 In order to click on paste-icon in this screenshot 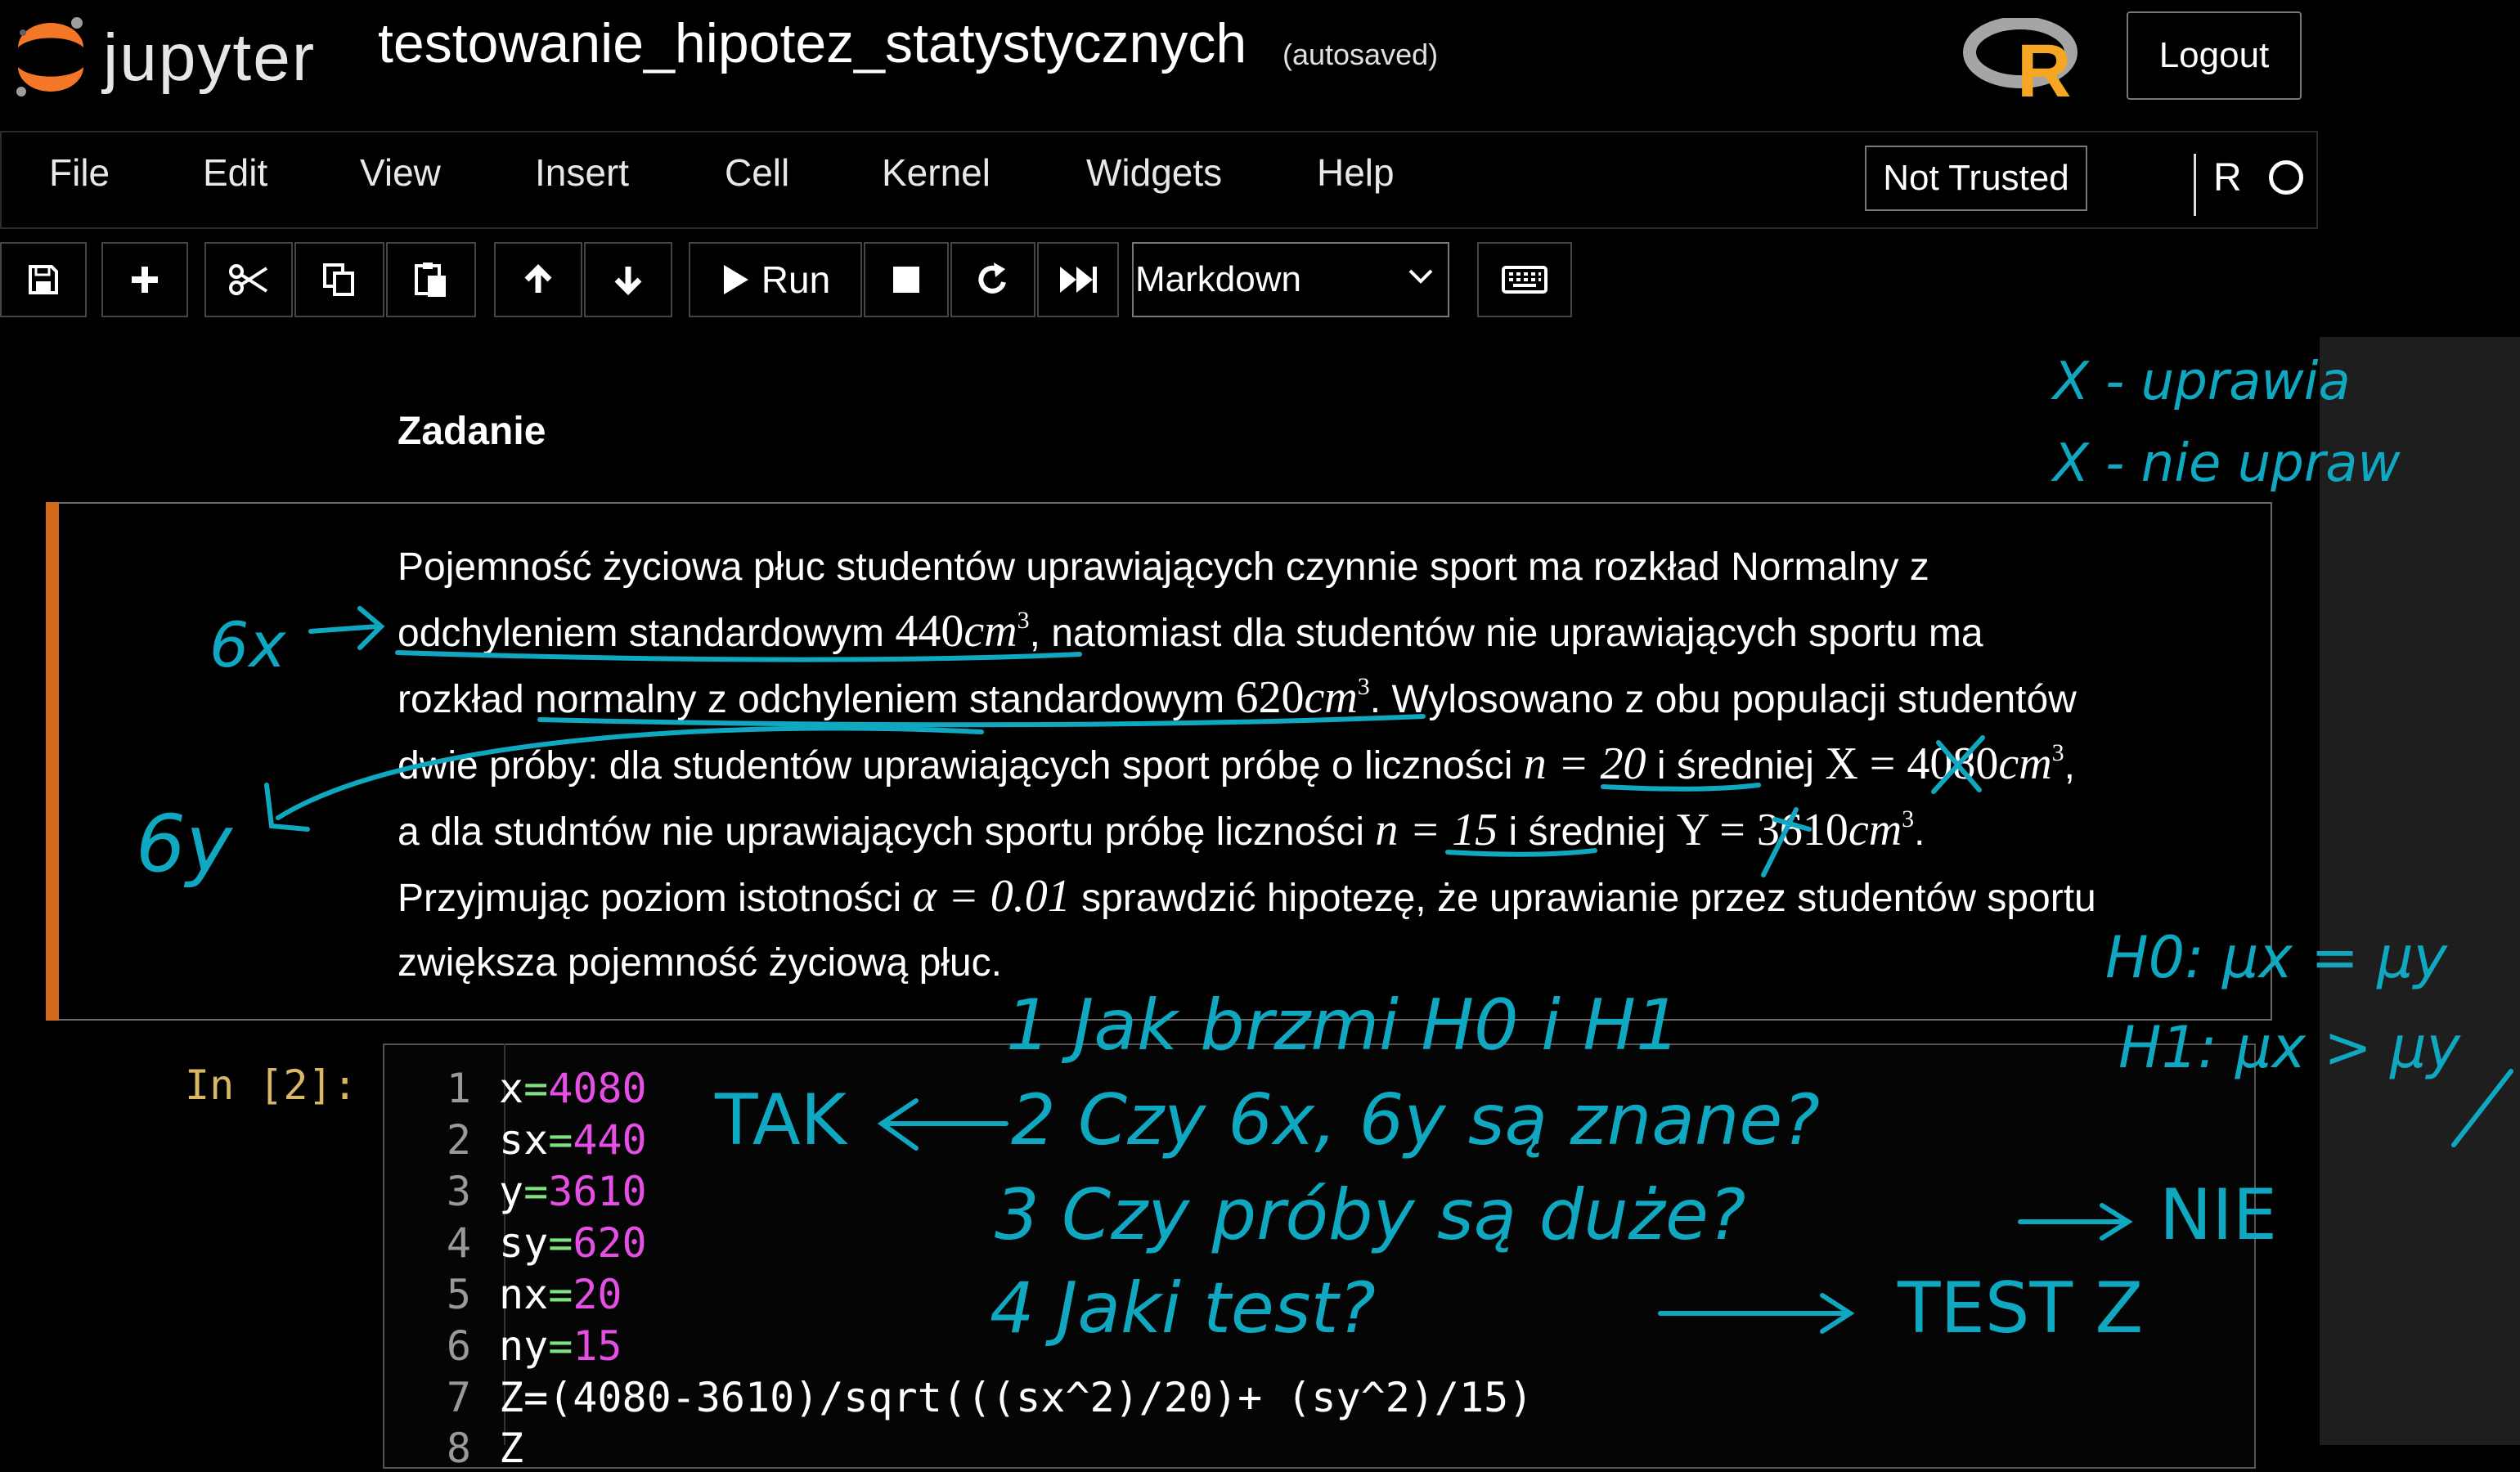, I will do `click(431, 280)`.